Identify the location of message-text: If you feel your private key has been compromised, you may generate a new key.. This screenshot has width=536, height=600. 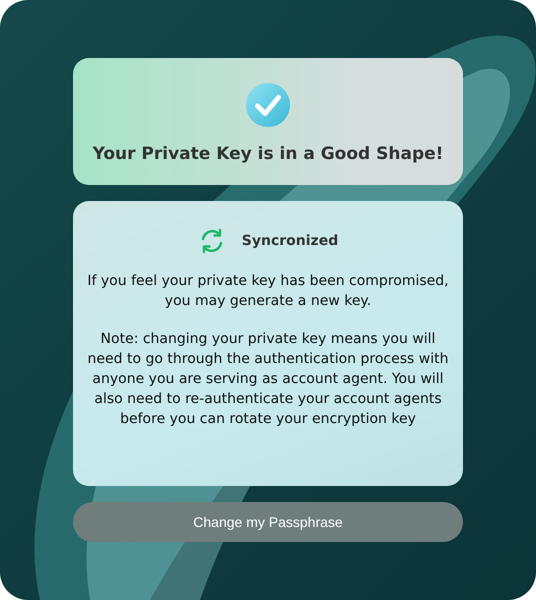
(268, 291).